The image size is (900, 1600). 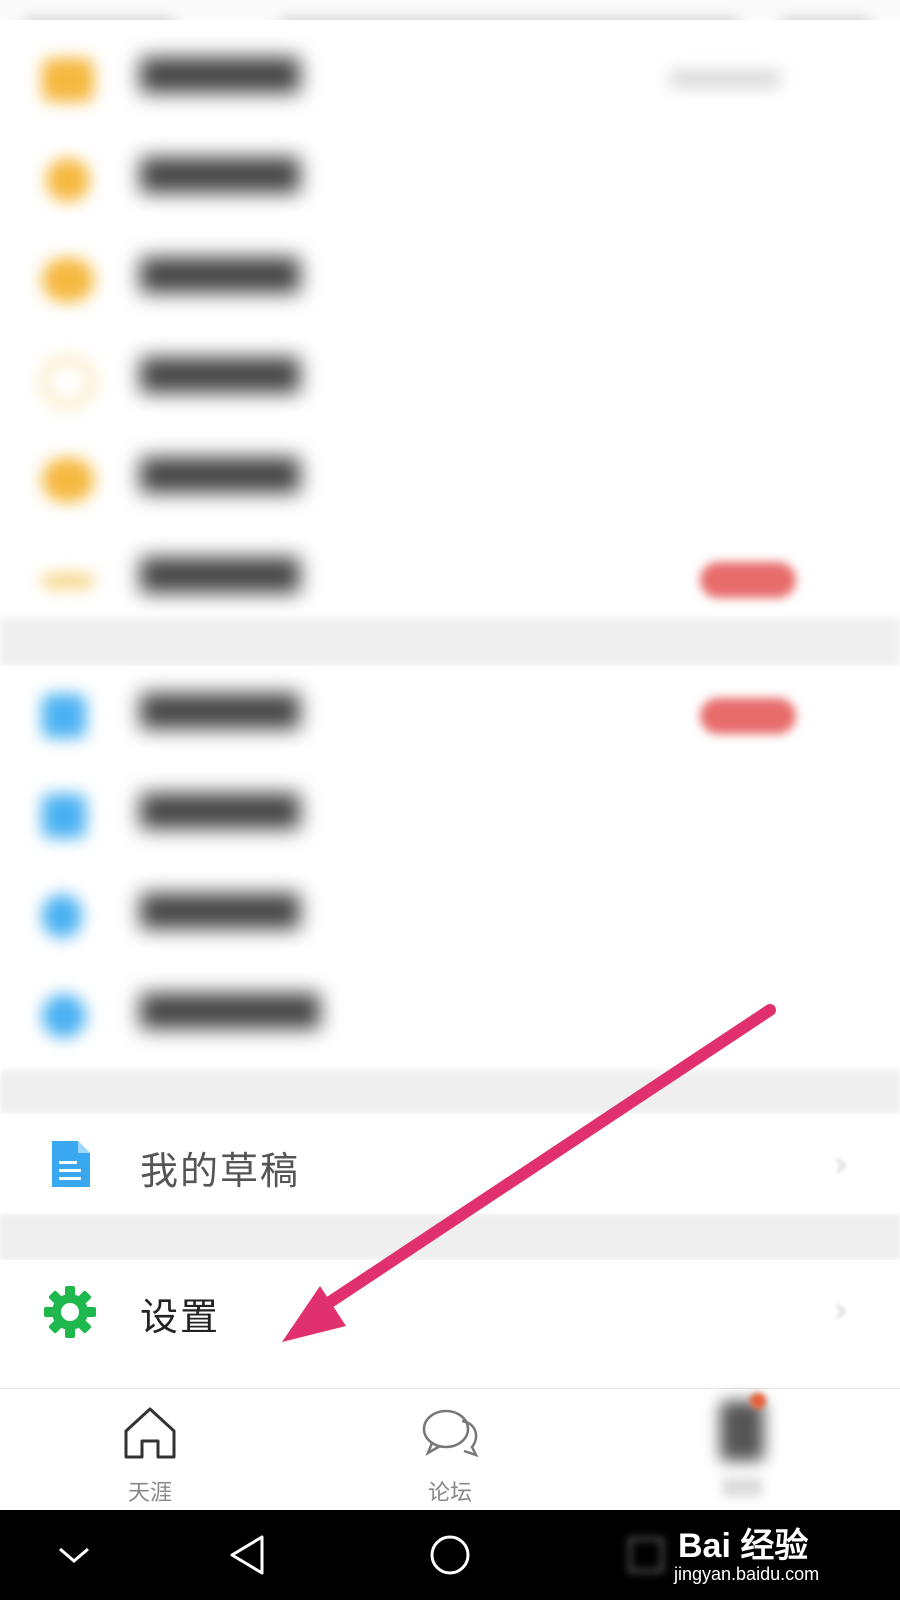 I want to click on menu-section-3: 我的草稿 ›, so click(x=450, y=1164).